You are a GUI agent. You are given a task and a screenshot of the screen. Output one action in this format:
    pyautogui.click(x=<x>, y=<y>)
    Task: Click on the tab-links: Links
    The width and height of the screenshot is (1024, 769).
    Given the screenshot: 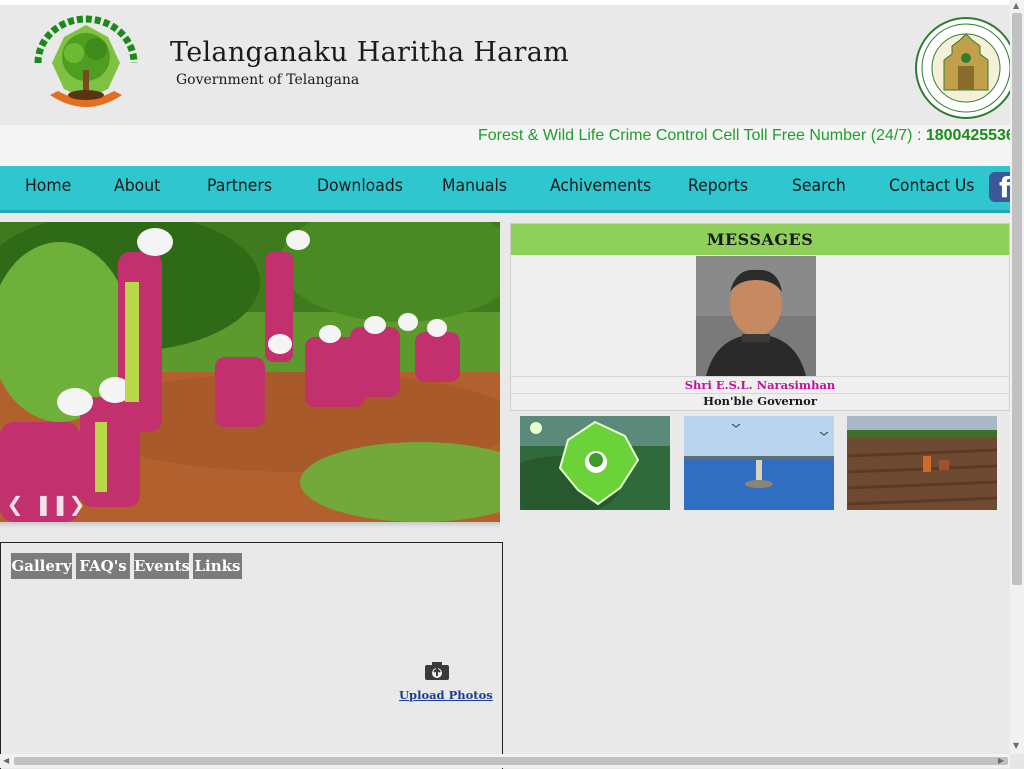 What is the action you would take?
    pyautogui.click(x=217, y=566)
    